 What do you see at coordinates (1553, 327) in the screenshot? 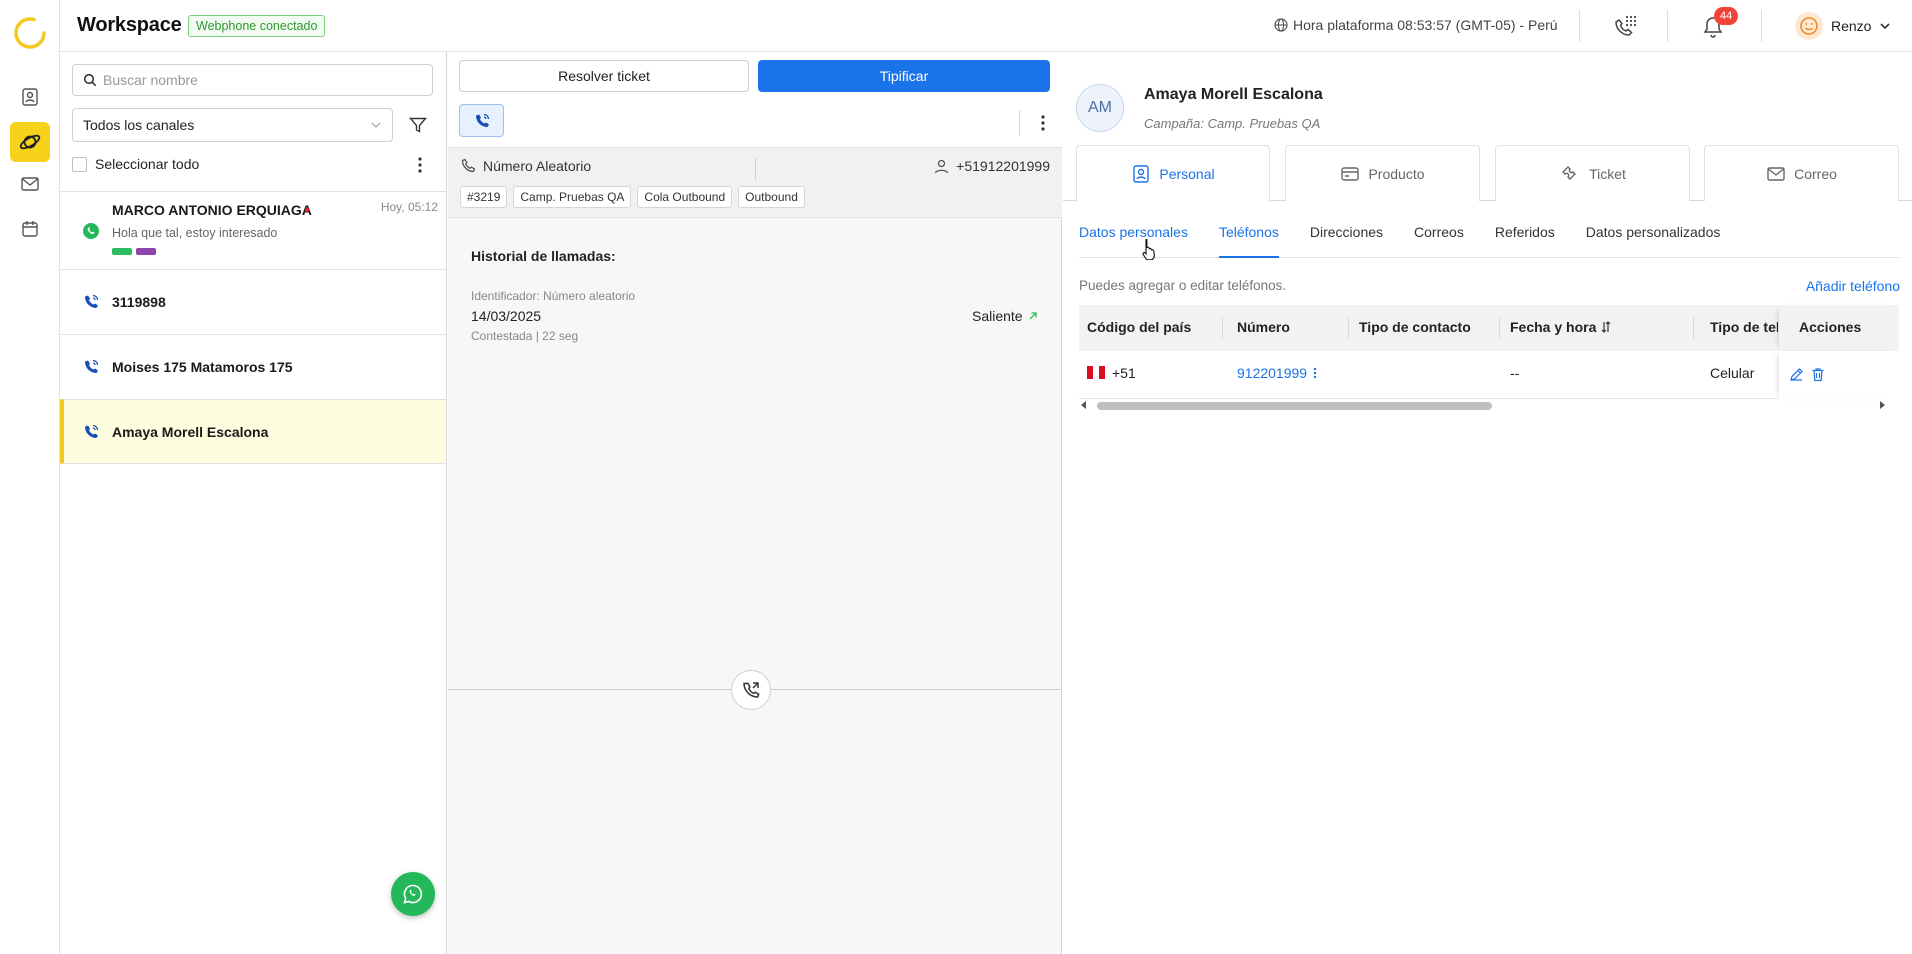
I see `column-header-label: Fecha y hora` at bounding box center [1553, 327].